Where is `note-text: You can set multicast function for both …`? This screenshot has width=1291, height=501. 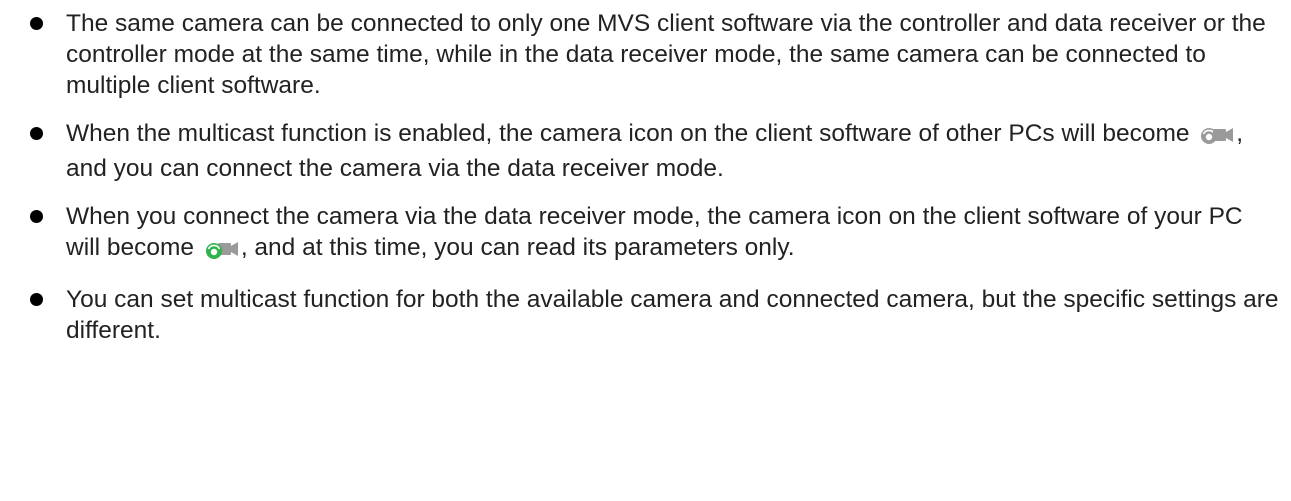 note-text: You can set multicast function for both … is located at coordinates (672, 315).